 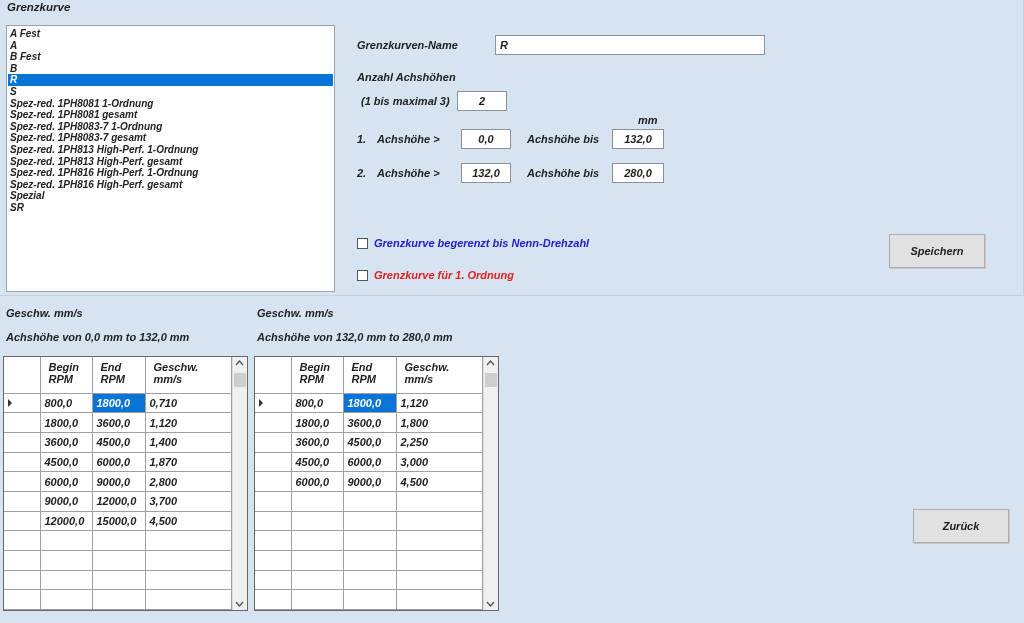 What do you see at coordinates (961, 526) in the screenshot?
I see `back-button: Zurück` at bounding box center [961, 526].